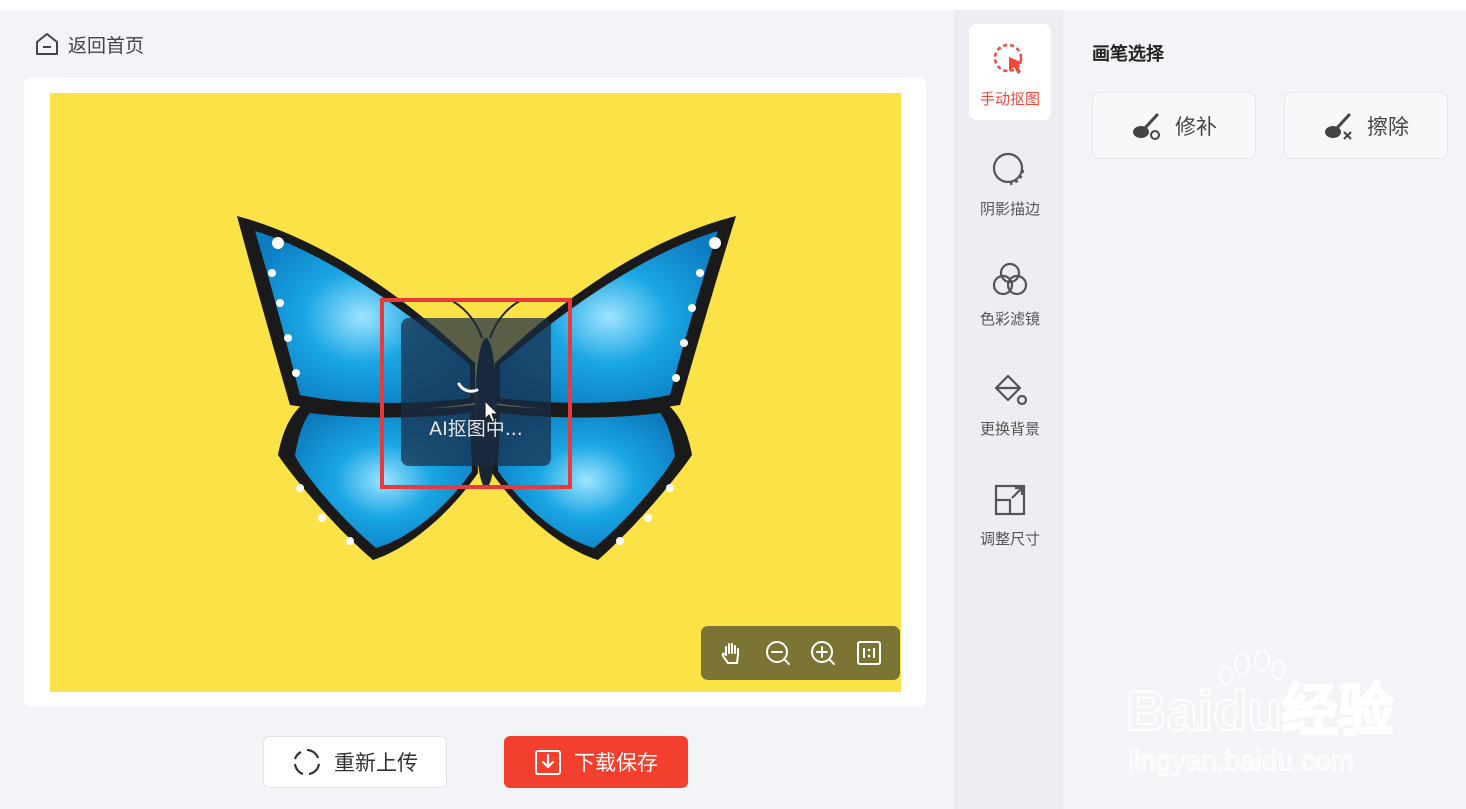  What do you see at coordinates (1146, 126) in the screenshot?
I see `repair-brush-icon` at bounding box center [1146, 126].